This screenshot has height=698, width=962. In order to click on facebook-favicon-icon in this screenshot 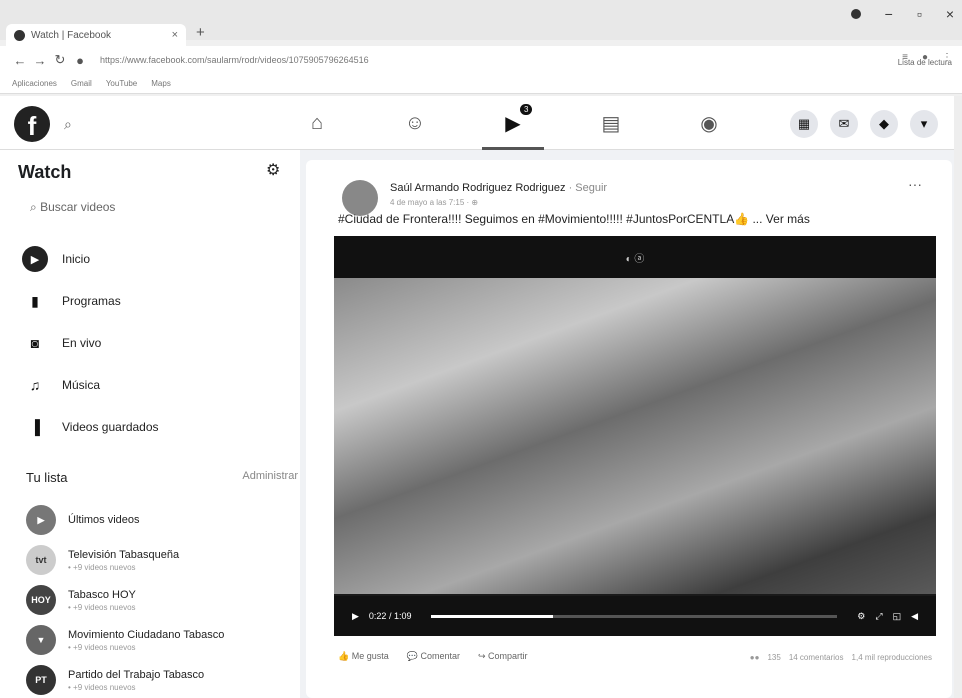, I will do `click(19, 35)`.